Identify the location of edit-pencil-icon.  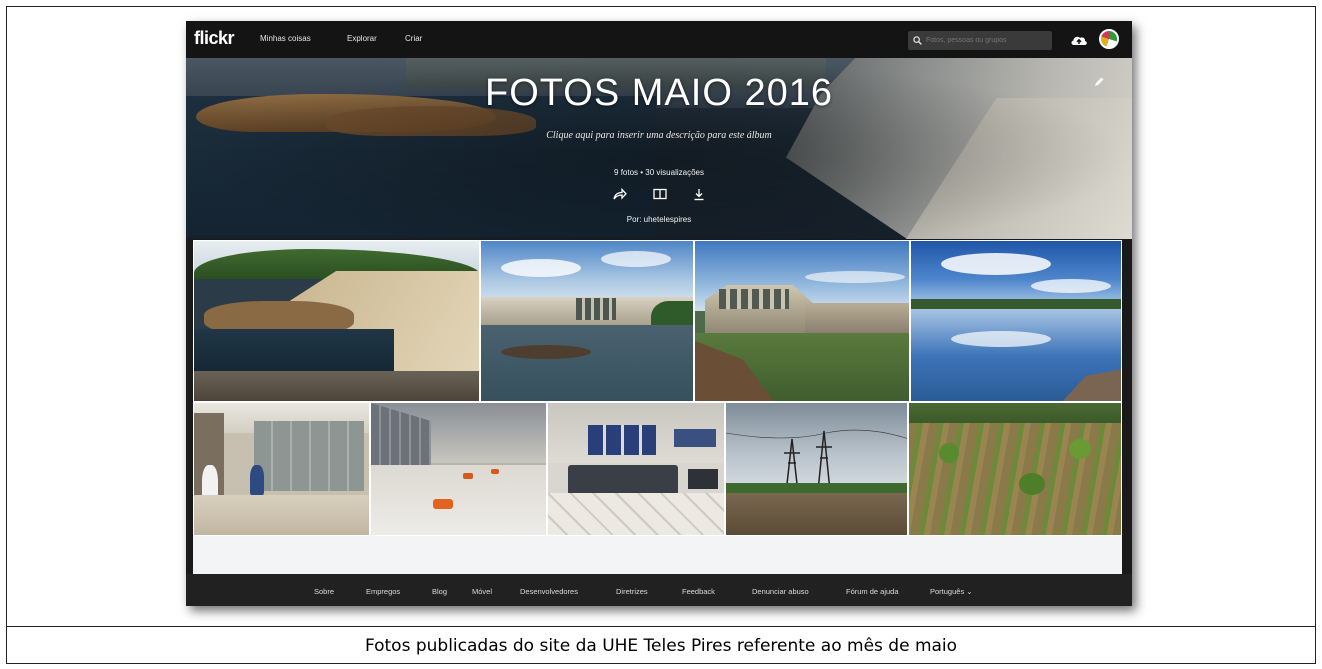
(1099, 82).